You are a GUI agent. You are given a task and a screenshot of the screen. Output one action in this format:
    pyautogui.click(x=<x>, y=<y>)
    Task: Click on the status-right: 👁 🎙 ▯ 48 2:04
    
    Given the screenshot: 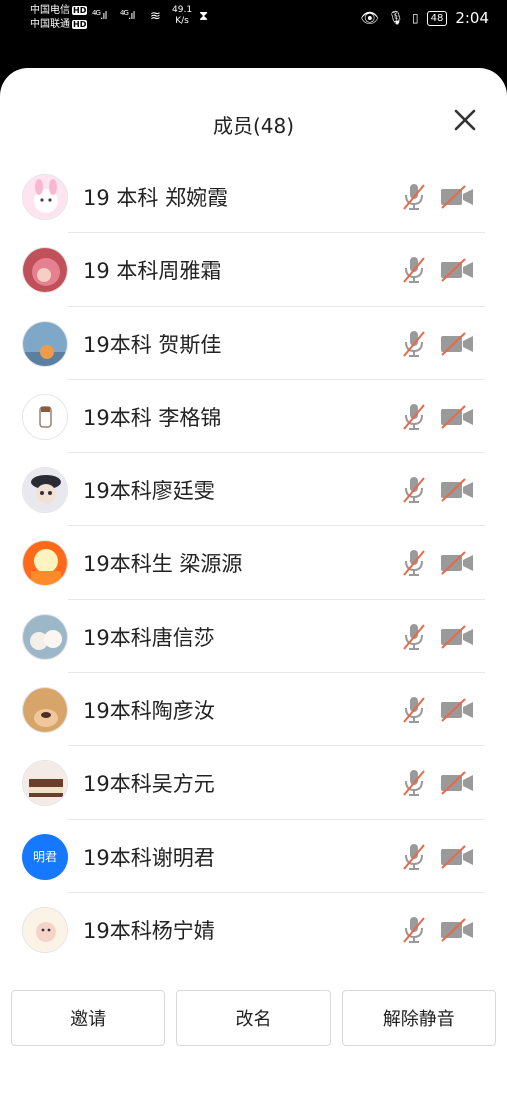 What is the action you would take?
    pyautogui.click(x=424, y=18)
    